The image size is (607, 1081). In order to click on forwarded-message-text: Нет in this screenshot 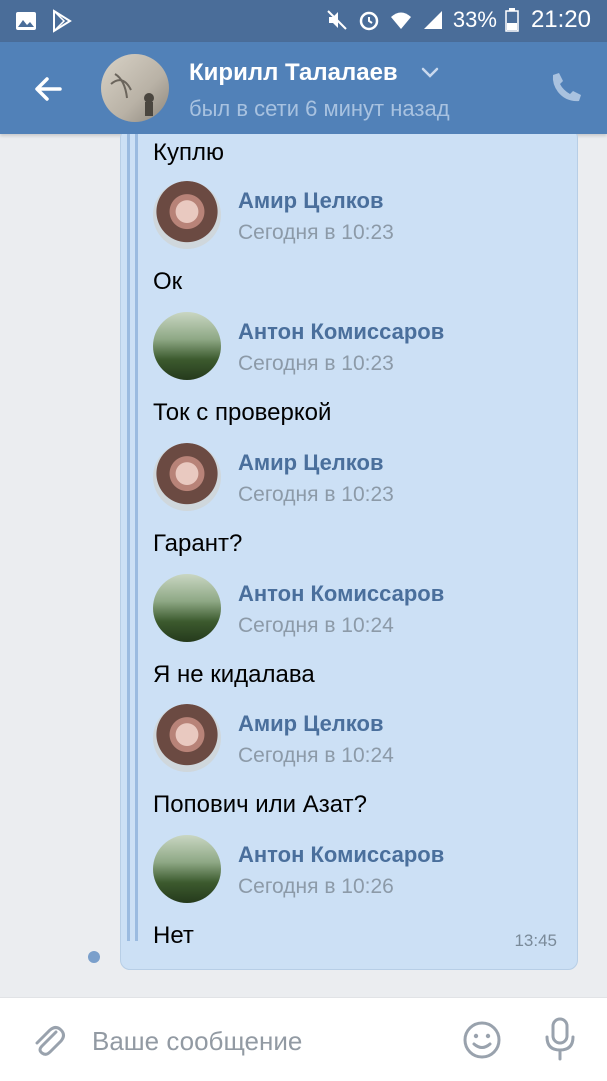, I will do `click(173, 935)`.